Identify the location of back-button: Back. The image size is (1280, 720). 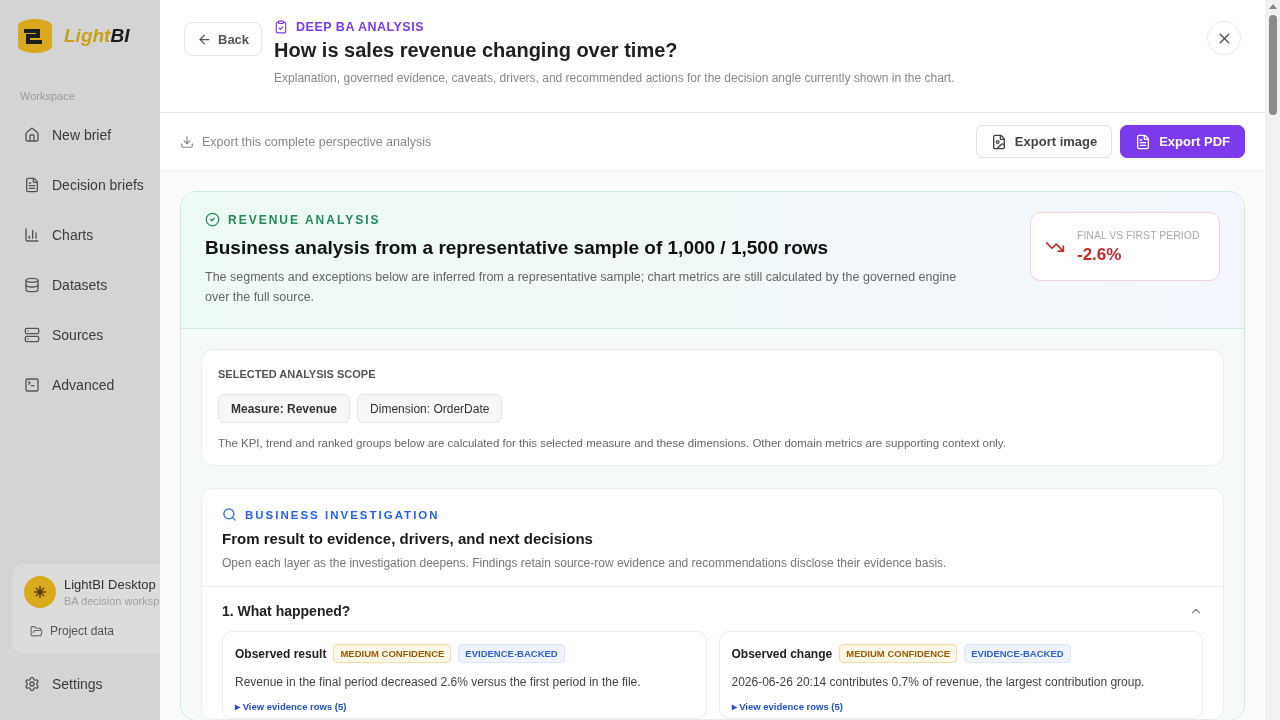
(223, 39).